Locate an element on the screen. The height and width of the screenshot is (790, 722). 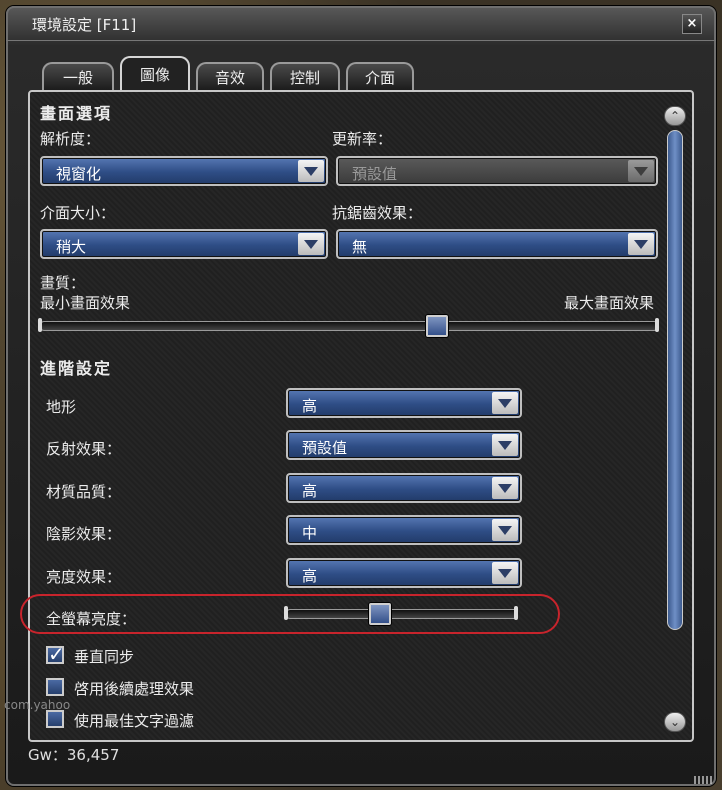
shadow-label: 陰影效果： is located at coordinates (84, 534).